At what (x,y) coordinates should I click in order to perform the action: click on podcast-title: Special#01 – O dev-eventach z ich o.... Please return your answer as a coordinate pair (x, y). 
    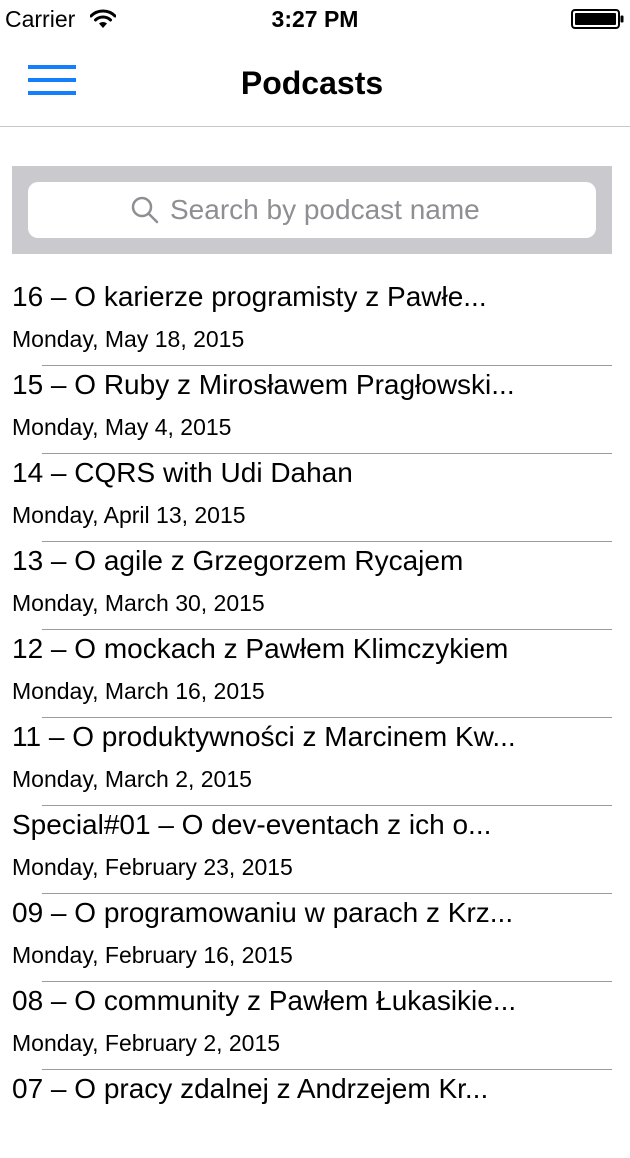
    Looking at the image, I should click on (252, 824).